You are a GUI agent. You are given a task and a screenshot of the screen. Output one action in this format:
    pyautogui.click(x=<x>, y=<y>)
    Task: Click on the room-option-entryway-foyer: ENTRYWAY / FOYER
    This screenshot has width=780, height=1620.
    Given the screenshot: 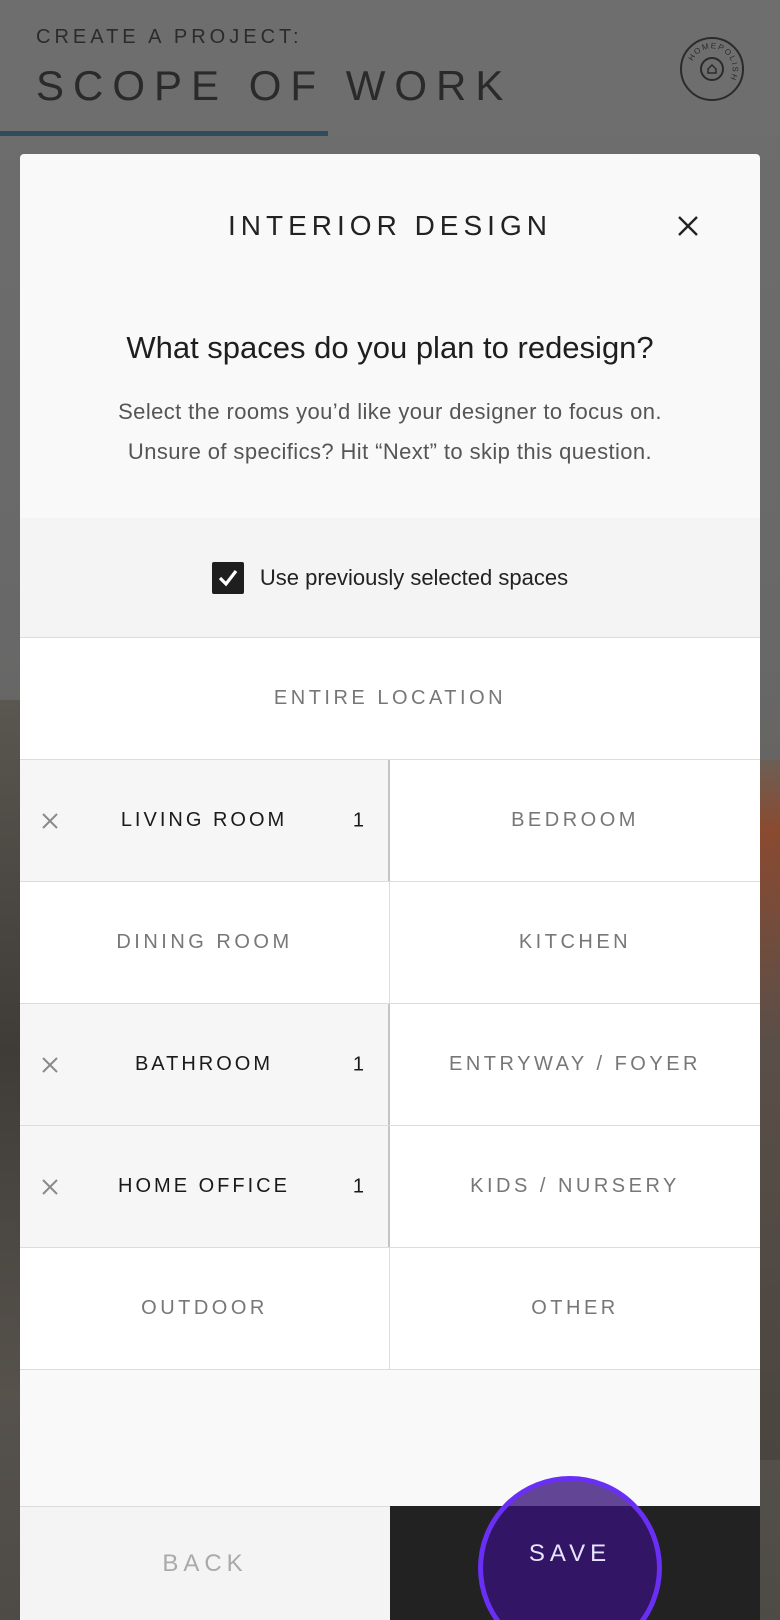 What is the action you would take?
    pyautogui.click(x=575, y=1064)
    